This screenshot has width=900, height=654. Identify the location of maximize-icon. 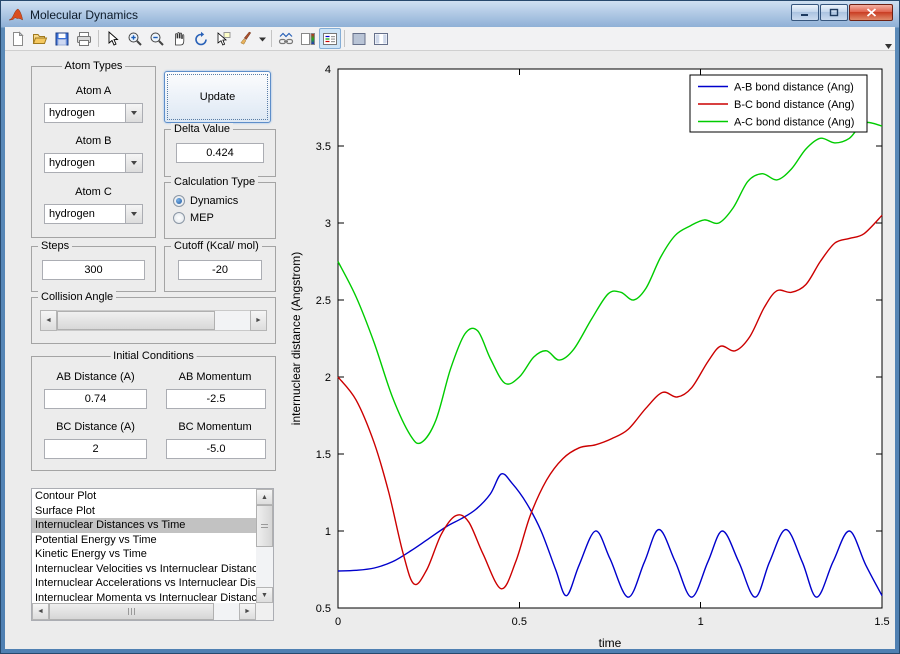
(834, 12).